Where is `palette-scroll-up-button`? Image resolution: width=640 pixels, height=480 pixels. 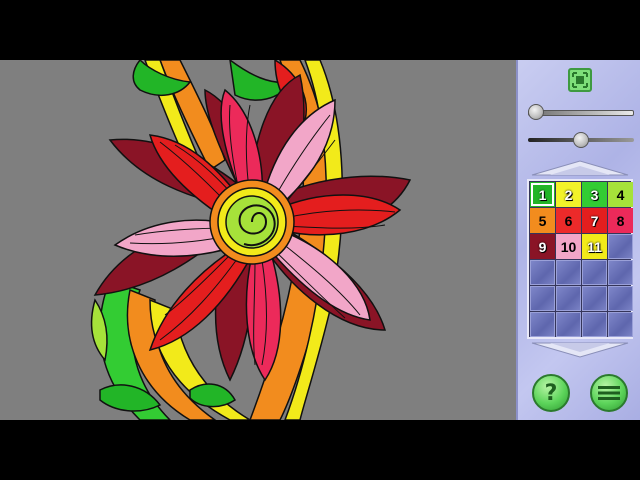
palette-scroll-up-button is located at coordinates (580, 168).